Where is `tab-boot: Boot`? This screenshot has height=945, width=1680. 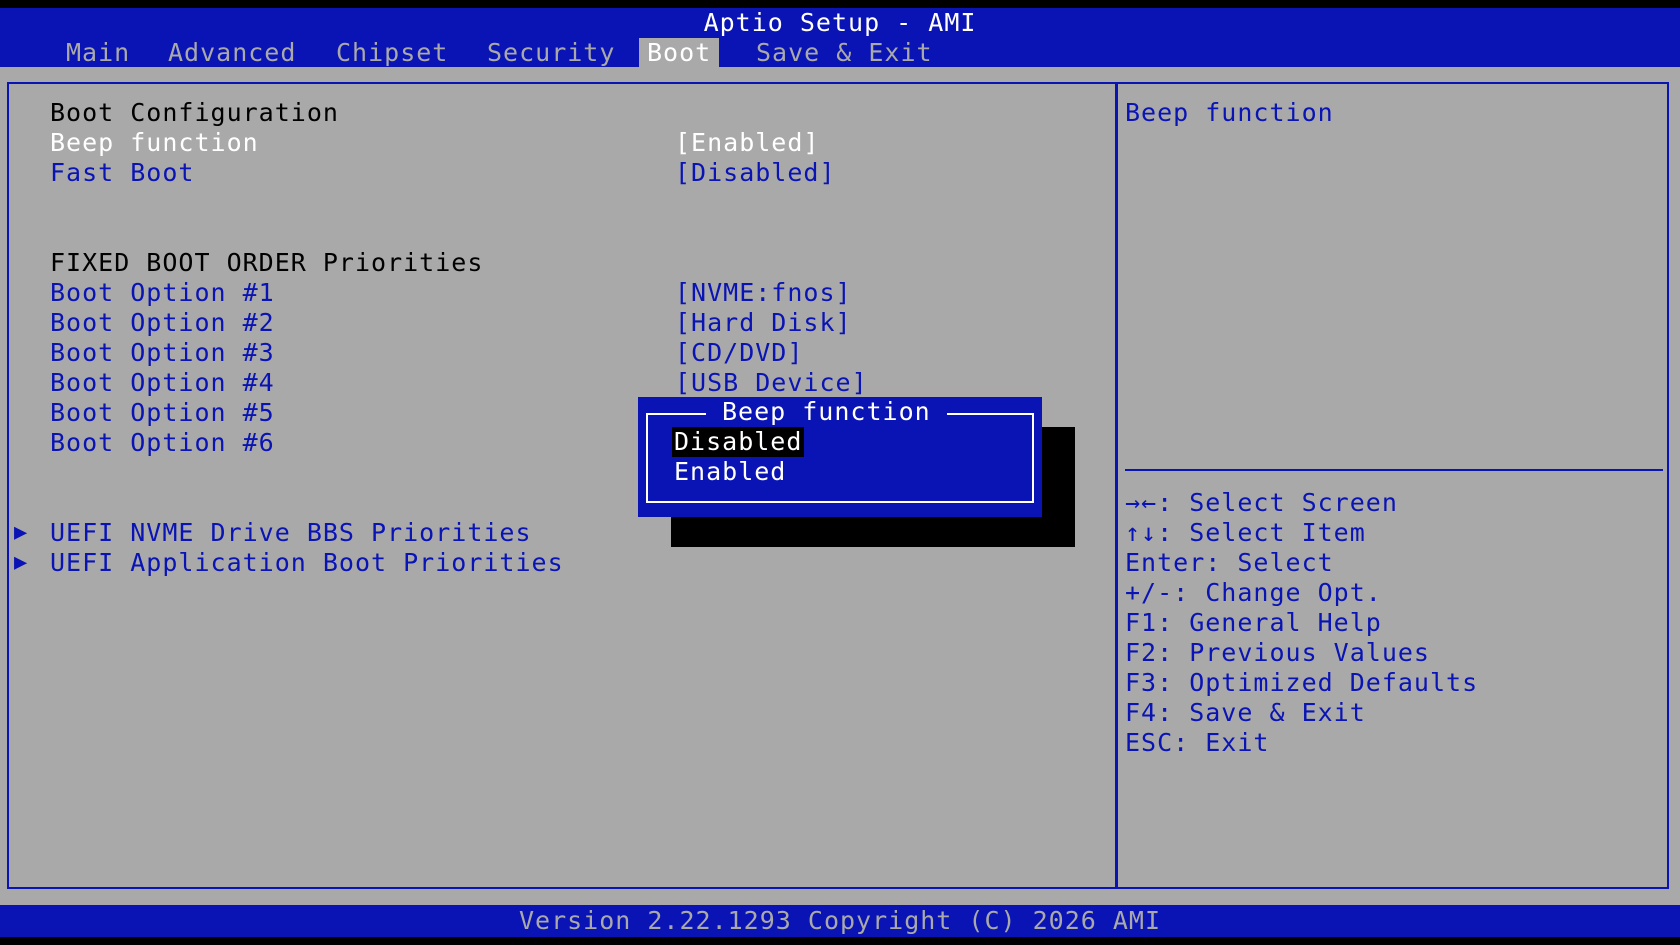
tab-boot: Boot is located at coordinates (679, 53).